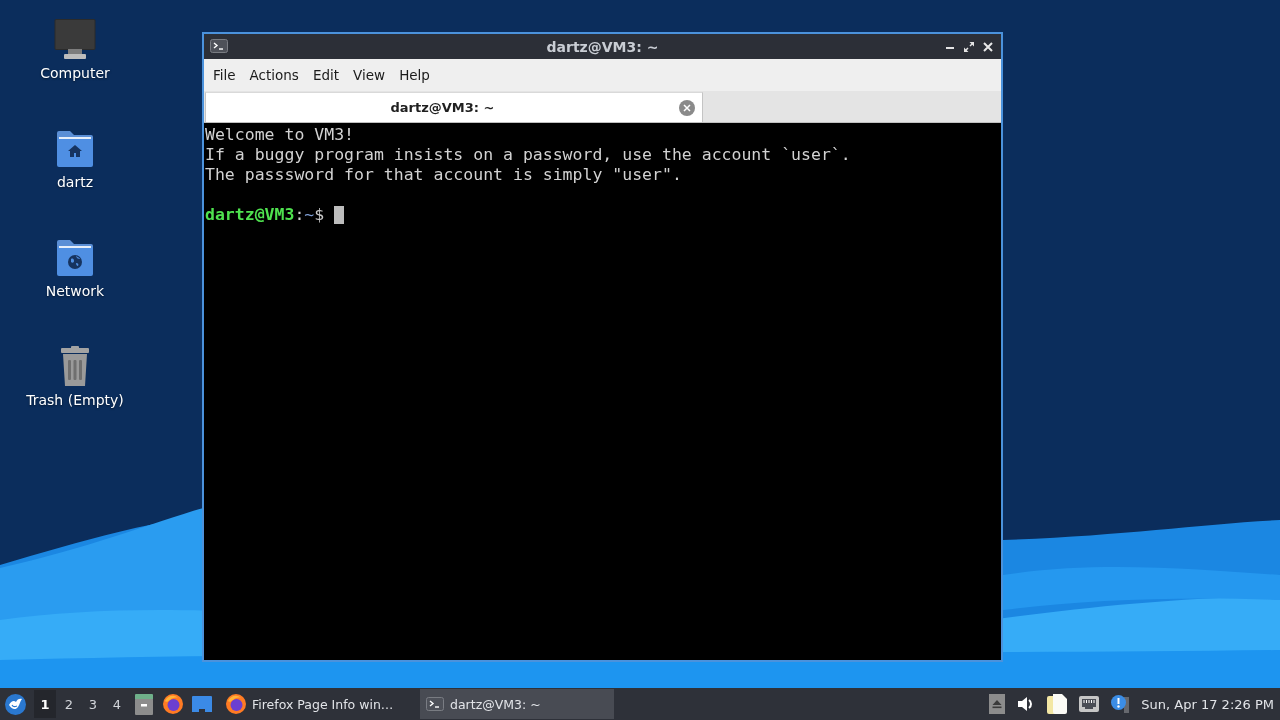 Image resolution: width=1280 pixels, height=720 pixels. What do you see at coordinates (528, 155) in the screenshot?
I see `terminal-output-line: If a buggy program insists on a password, use the account `user`.` at bounding box center [528, 155].